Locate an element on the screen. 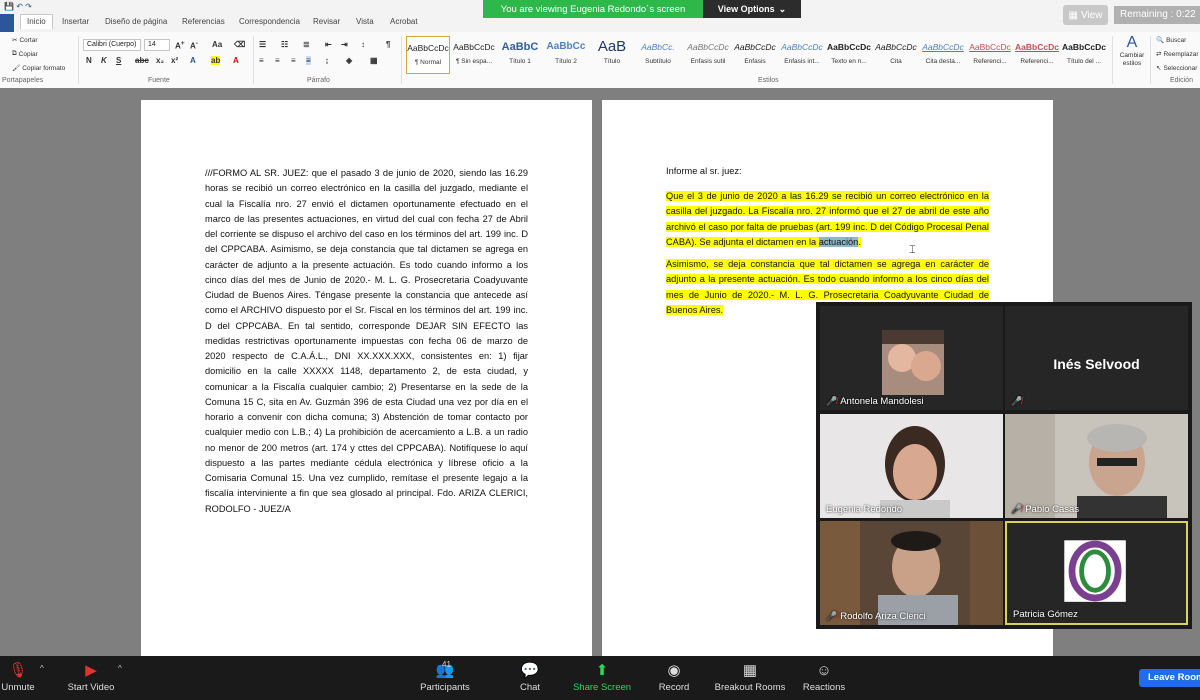 The width and height of the screenshot is (1200, 700). highlight-icon: ab is located at coordinates (216, 60).